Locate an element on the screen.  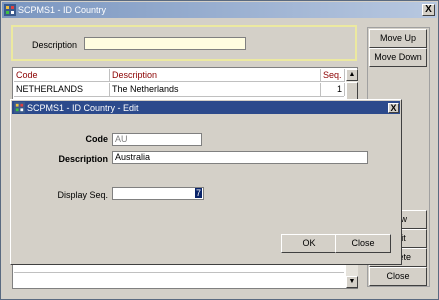
move-down-button: Move Down is located at coordinates (398, 57).